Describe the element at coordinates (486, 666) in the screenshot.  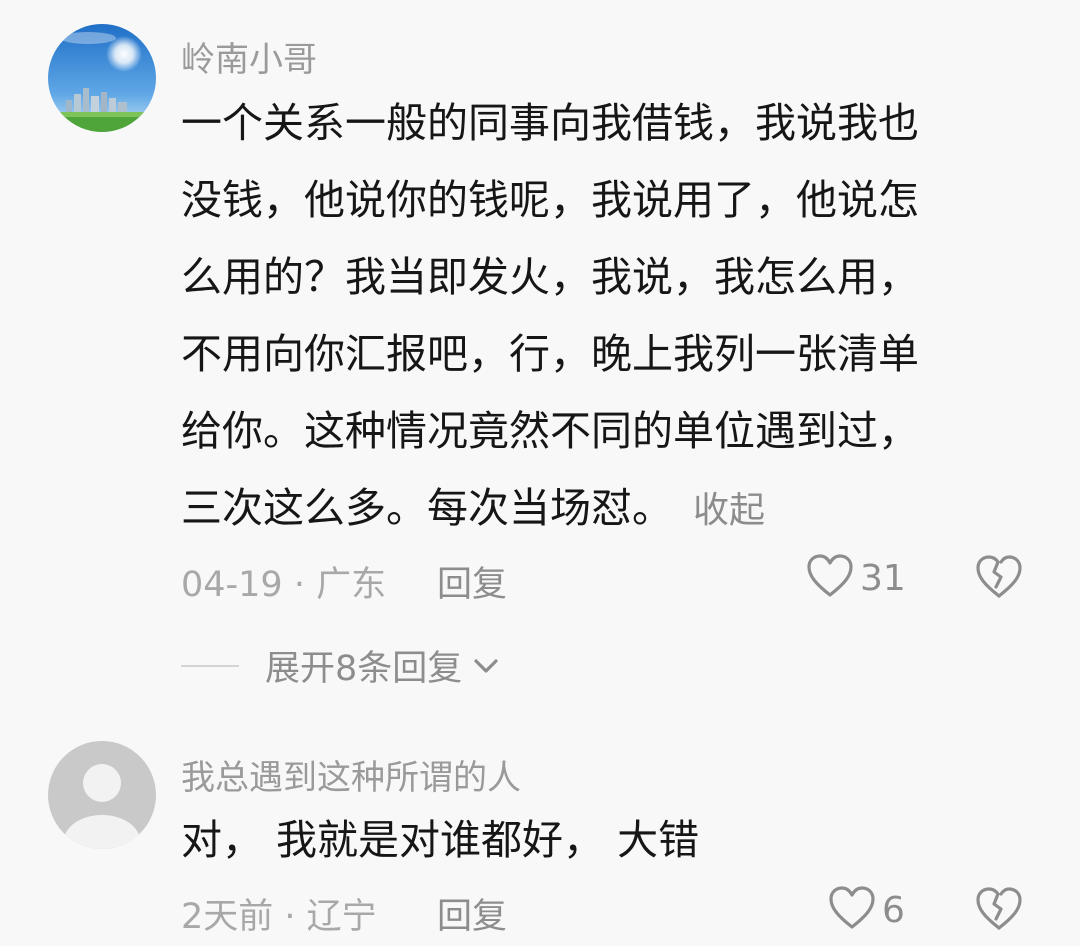
I see `chevron-down-icon` at that location.